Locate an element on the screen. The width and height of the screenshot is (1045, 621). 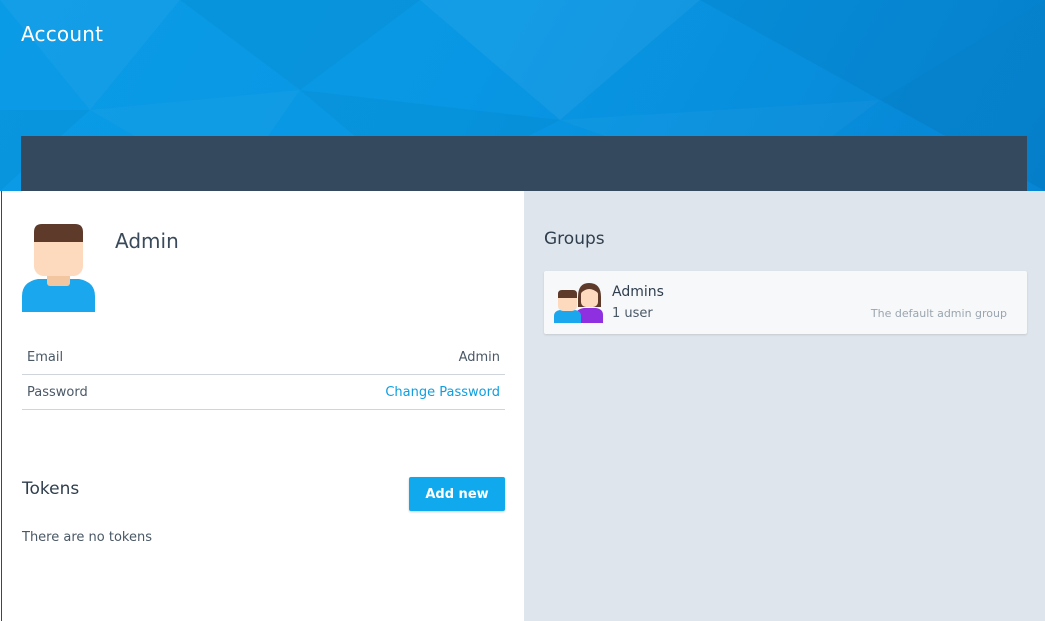
profile-name: Admin is located at coordinates (147, 241).